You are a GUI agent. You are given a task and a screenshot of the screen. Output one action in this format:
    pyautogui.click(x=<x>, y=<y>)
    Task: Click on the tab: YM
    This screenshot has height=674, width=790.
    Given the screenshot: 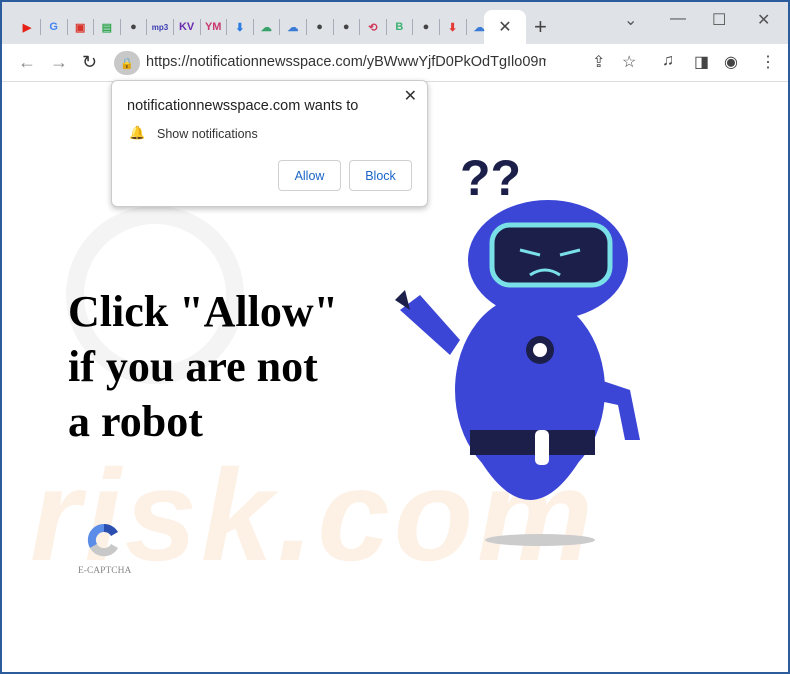 What is the action you would take?
    pyautogui.click(x=213, y=27)
    